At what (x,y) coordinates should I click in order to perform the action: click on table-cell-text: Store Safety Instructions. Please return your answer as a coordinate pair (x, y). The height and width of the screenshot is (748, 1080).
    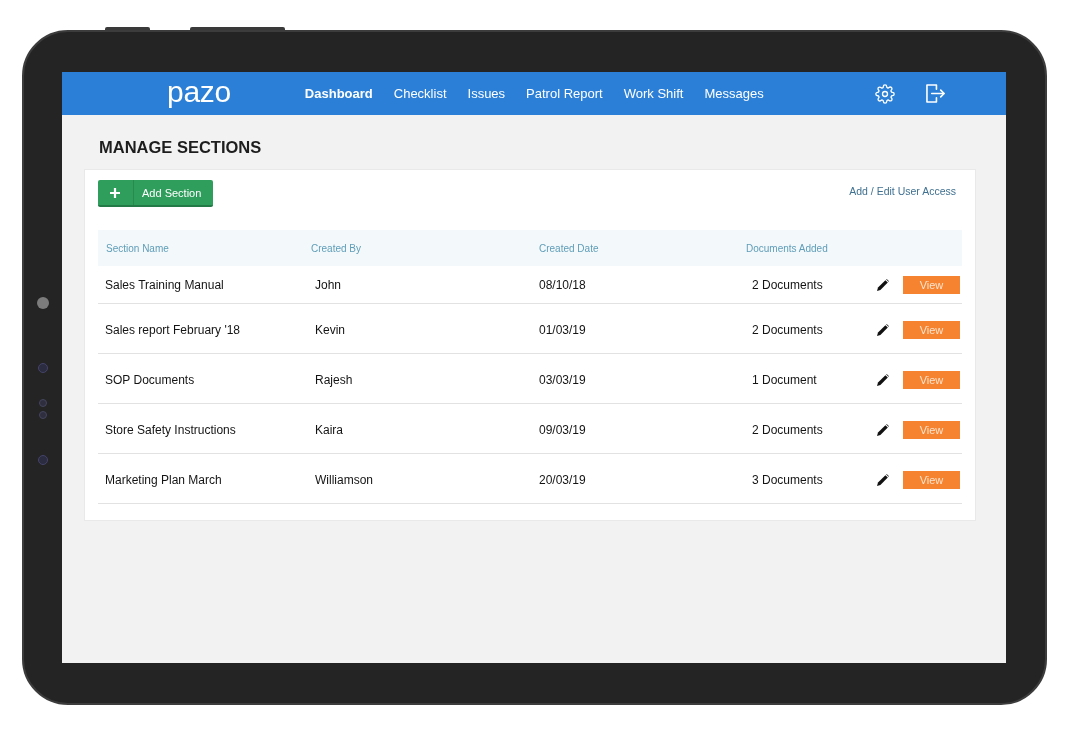
    Looking at the image, I should click on (170, 430).